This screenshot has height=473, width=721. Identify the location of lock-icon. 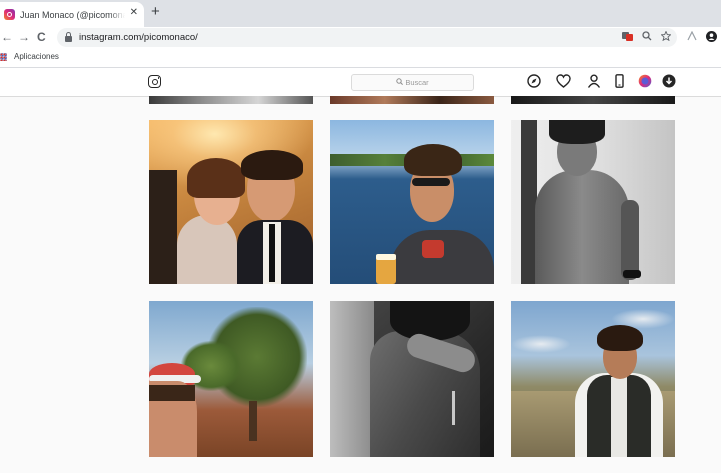
(68, 37).